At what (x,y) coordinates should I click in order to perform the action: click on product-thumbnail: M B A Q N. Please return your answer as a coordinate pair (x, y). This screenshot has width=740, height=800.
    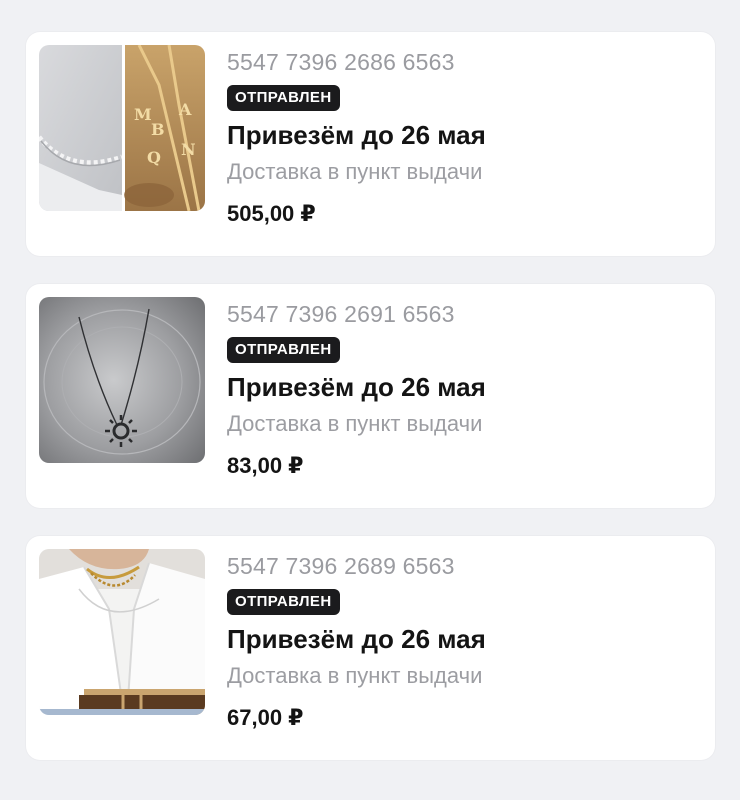
    Looking at the image, I should click on (122, 128).